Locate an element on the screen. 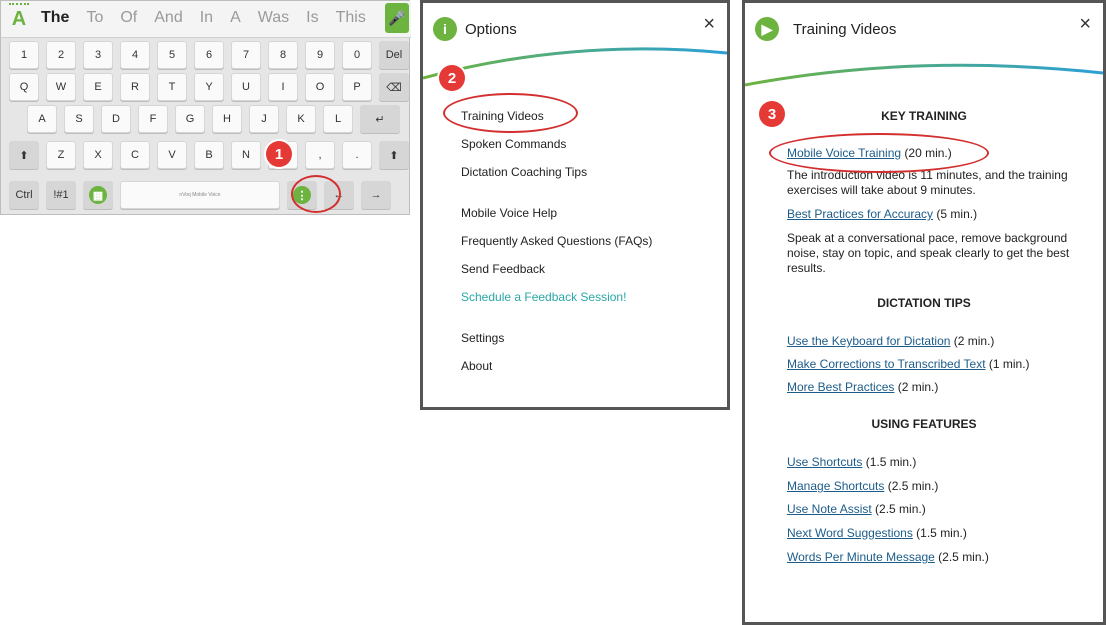 The width and height of the screenshot is (1107, 625). key: C is located at coordinates (135, 155).